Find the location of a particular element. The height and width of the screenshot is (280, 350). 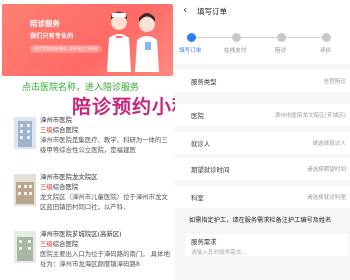

hospital-name: 漳州市医院龙文院区 is located at coordinates (69, 176).